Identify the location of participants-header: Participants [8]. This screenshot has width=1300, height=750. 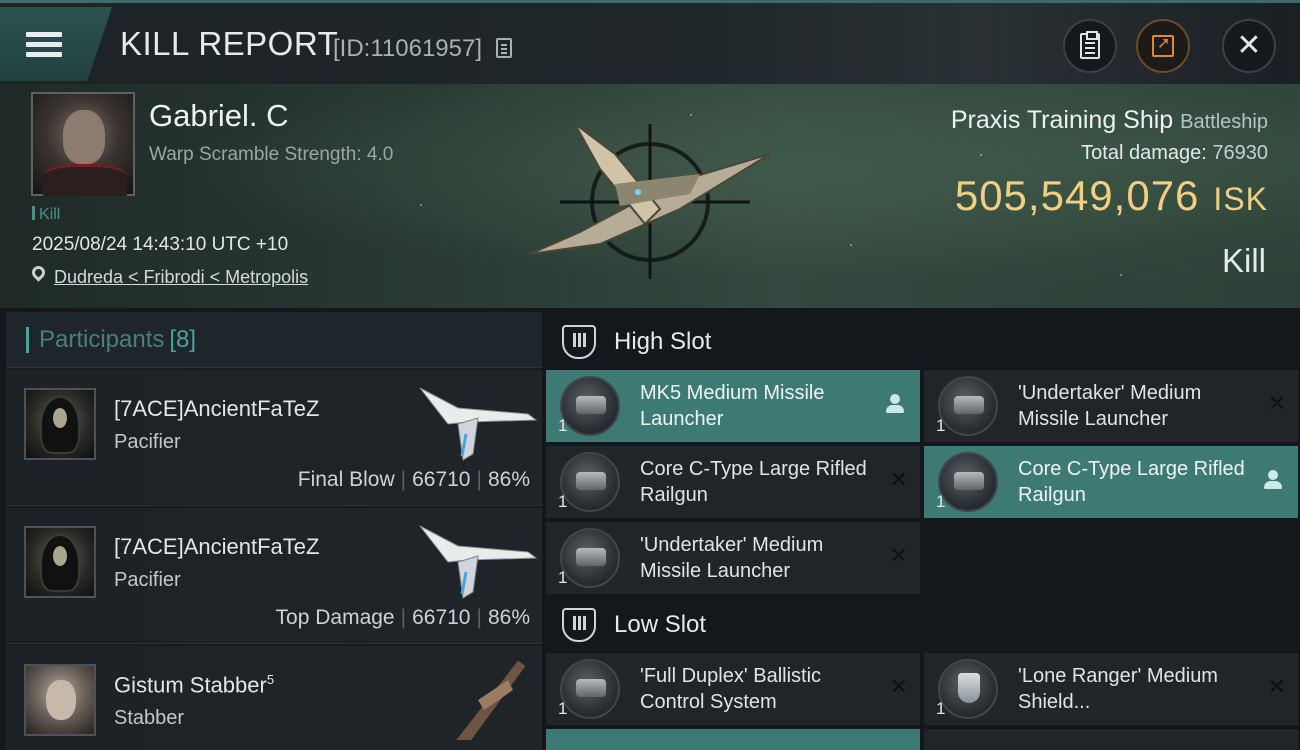
(274, 340).